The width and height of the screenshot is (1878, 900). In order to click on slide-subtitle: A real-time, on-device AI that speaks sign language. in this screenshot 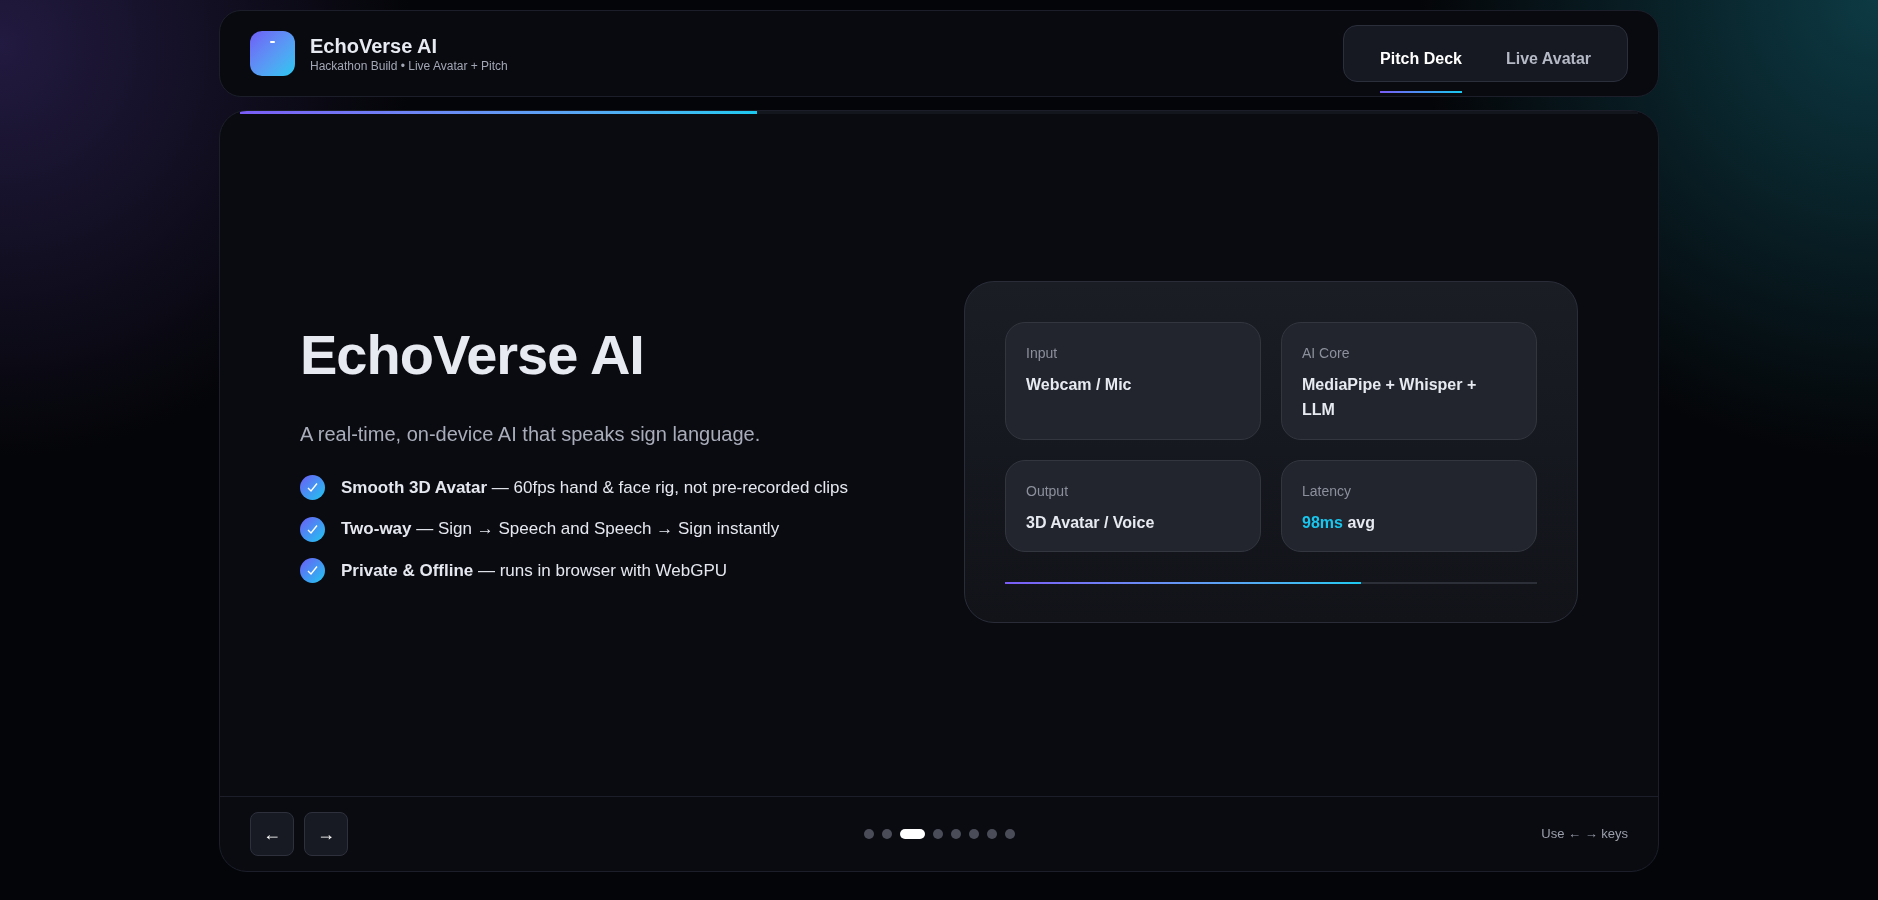, I will do `click(531, 434)`.